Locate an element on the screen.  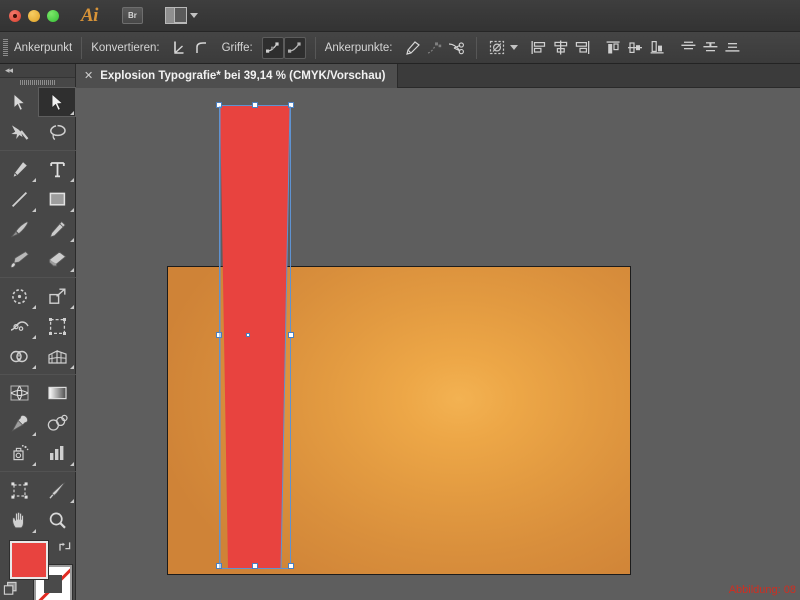
direct-selection-tool is located at coordinates (57, 102).